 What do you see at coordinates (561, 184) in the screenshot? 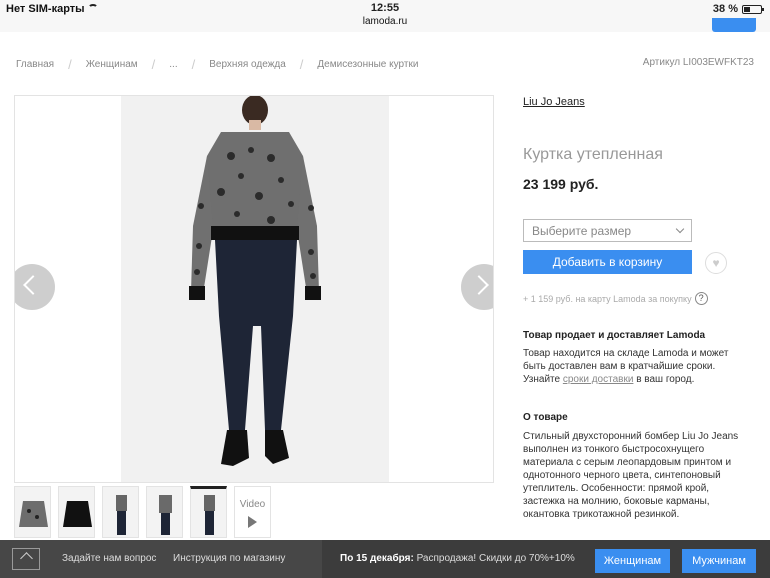
I see `product-price: 23 199 руб.` at bounding box center [561, 184].